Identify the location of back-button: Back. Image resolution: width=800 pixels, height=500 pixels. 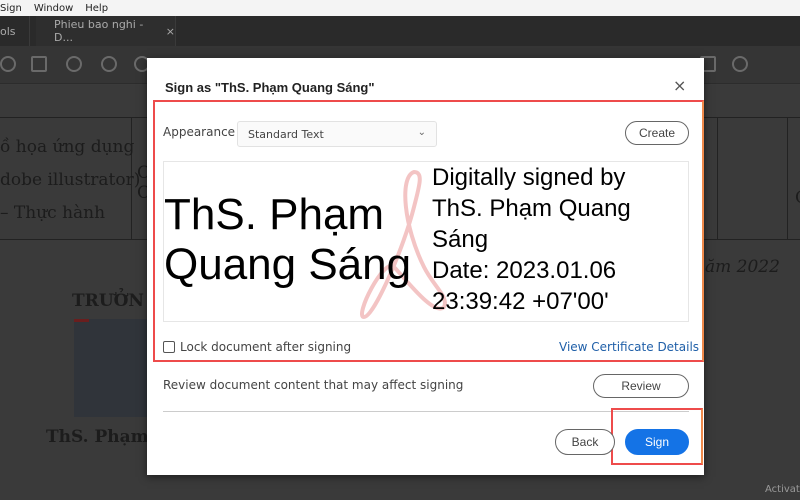
(585, 442).